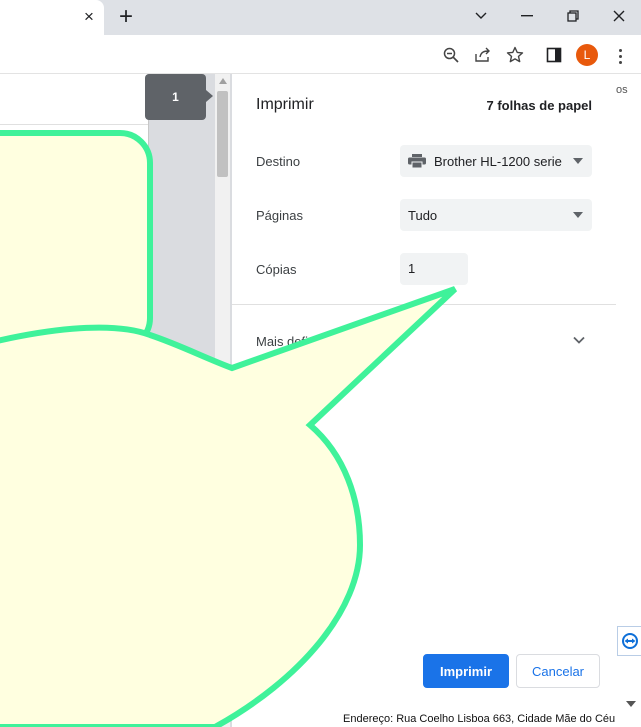 This screenshot has height=727, width=641. I want to click on dialog-title: Imprimir, so click(285, 104).